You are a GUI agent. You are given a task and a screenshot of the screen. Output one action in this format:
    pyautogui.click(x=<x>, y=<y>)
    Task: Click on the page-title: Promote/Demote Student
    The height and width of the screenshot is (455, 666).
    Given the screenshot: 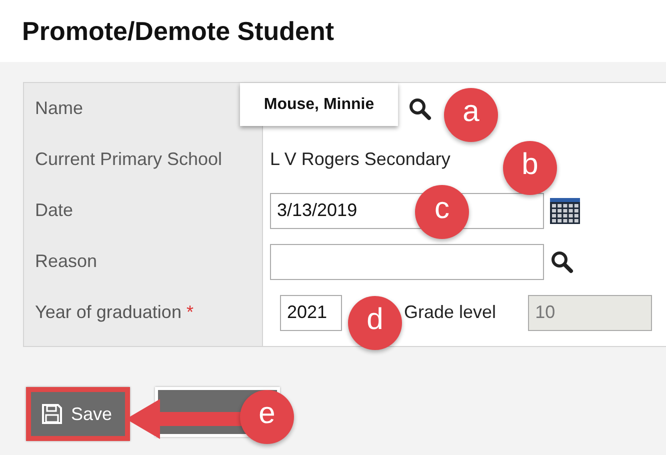 What is the action you would take?
    pyautogui.click(x=178, y=31)
    